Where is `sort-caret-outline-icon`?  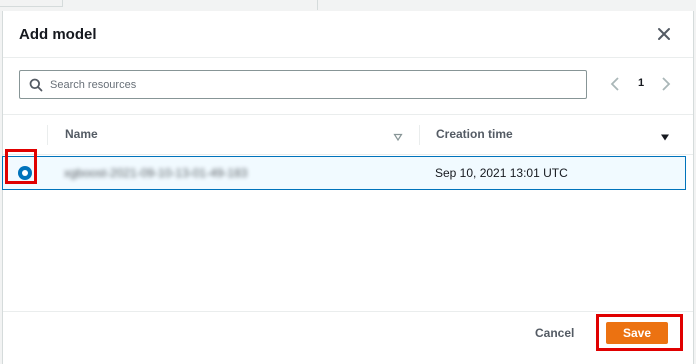 sort-caret-outline-icon is located at coordinates (398, 135).